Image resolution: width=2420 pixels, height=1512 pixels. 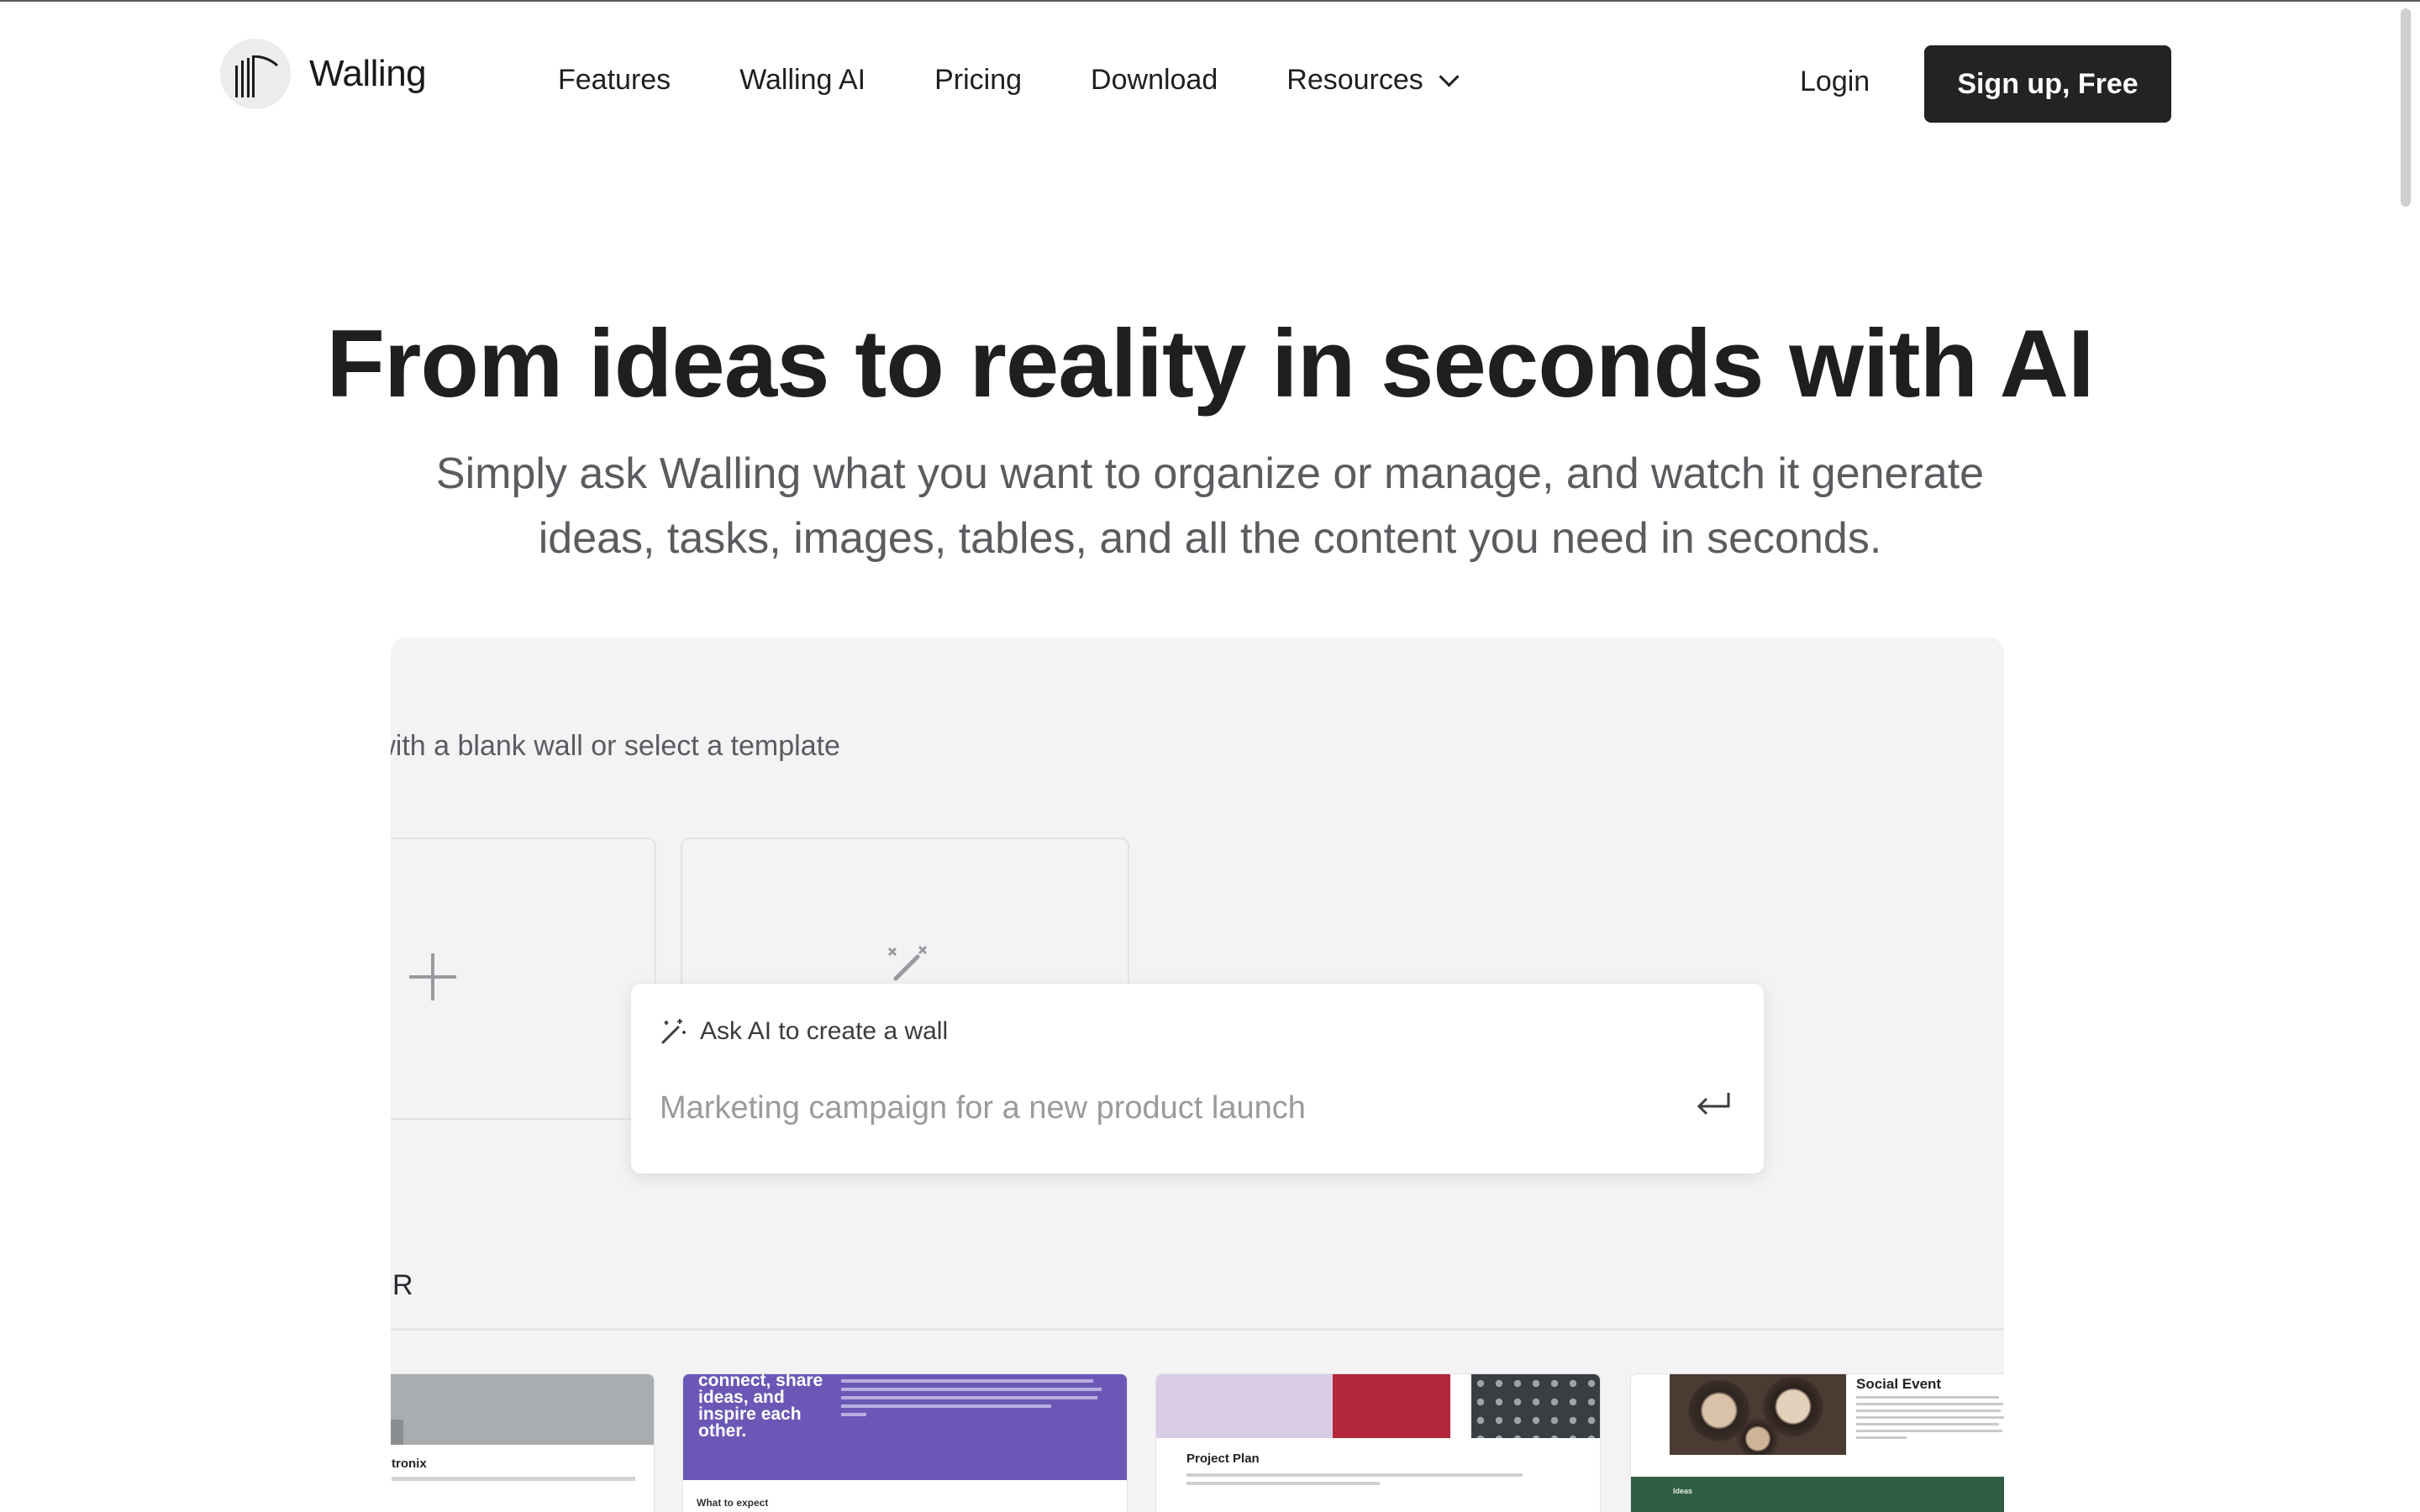 What do you see at coordinates (1155, 1107) in the screenshot?
I see `ai-prompt-input` at bounding box center [1155, 1107].